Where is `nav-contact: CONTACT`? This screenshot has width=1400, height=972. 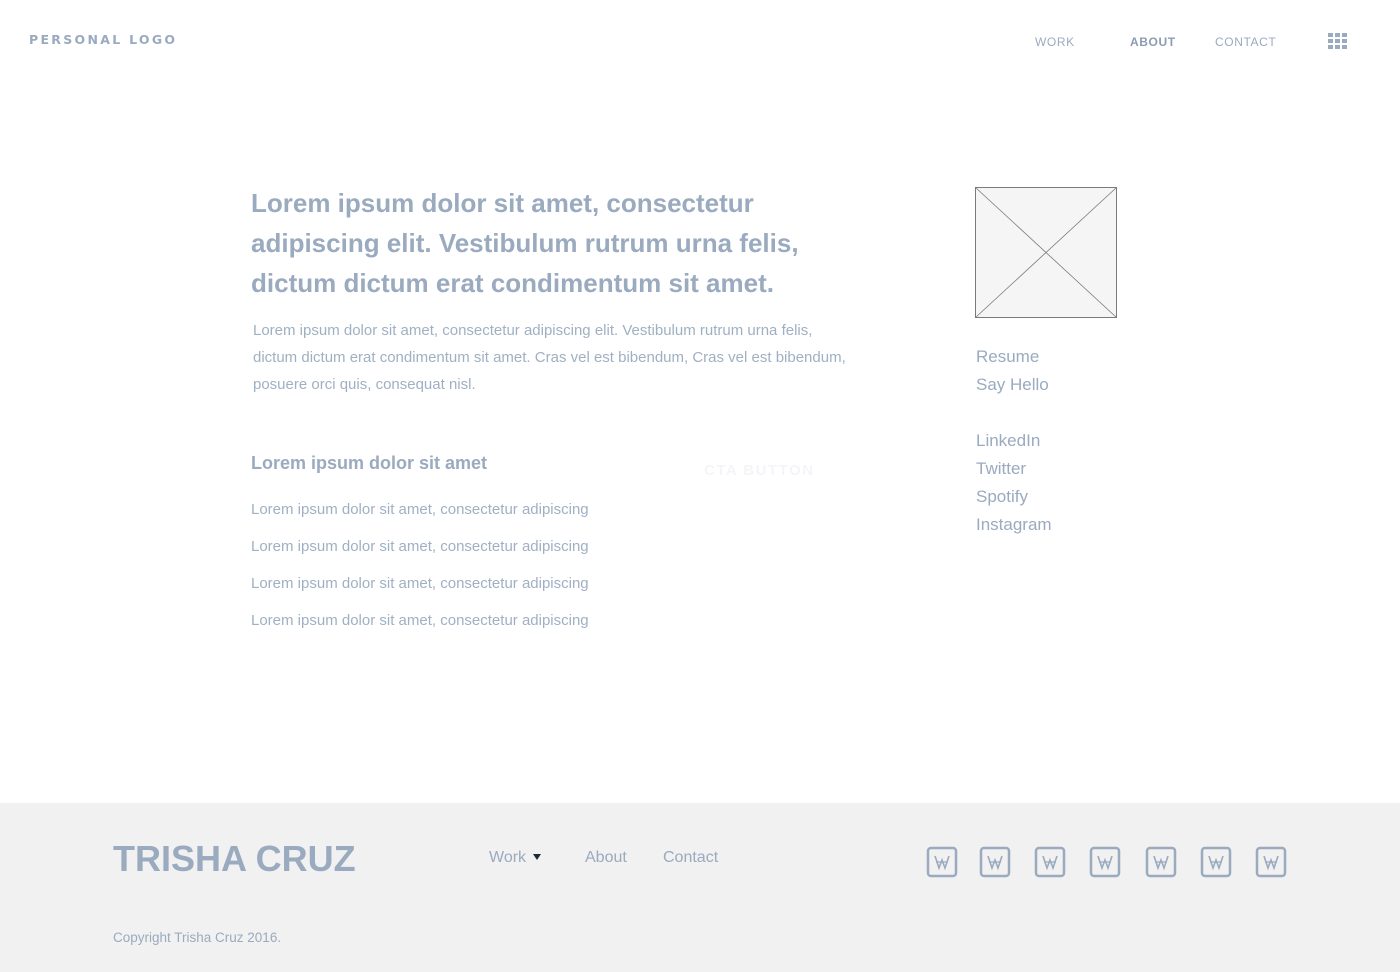
nav-contact: CONTACT is located at coordinates (1245, 42).